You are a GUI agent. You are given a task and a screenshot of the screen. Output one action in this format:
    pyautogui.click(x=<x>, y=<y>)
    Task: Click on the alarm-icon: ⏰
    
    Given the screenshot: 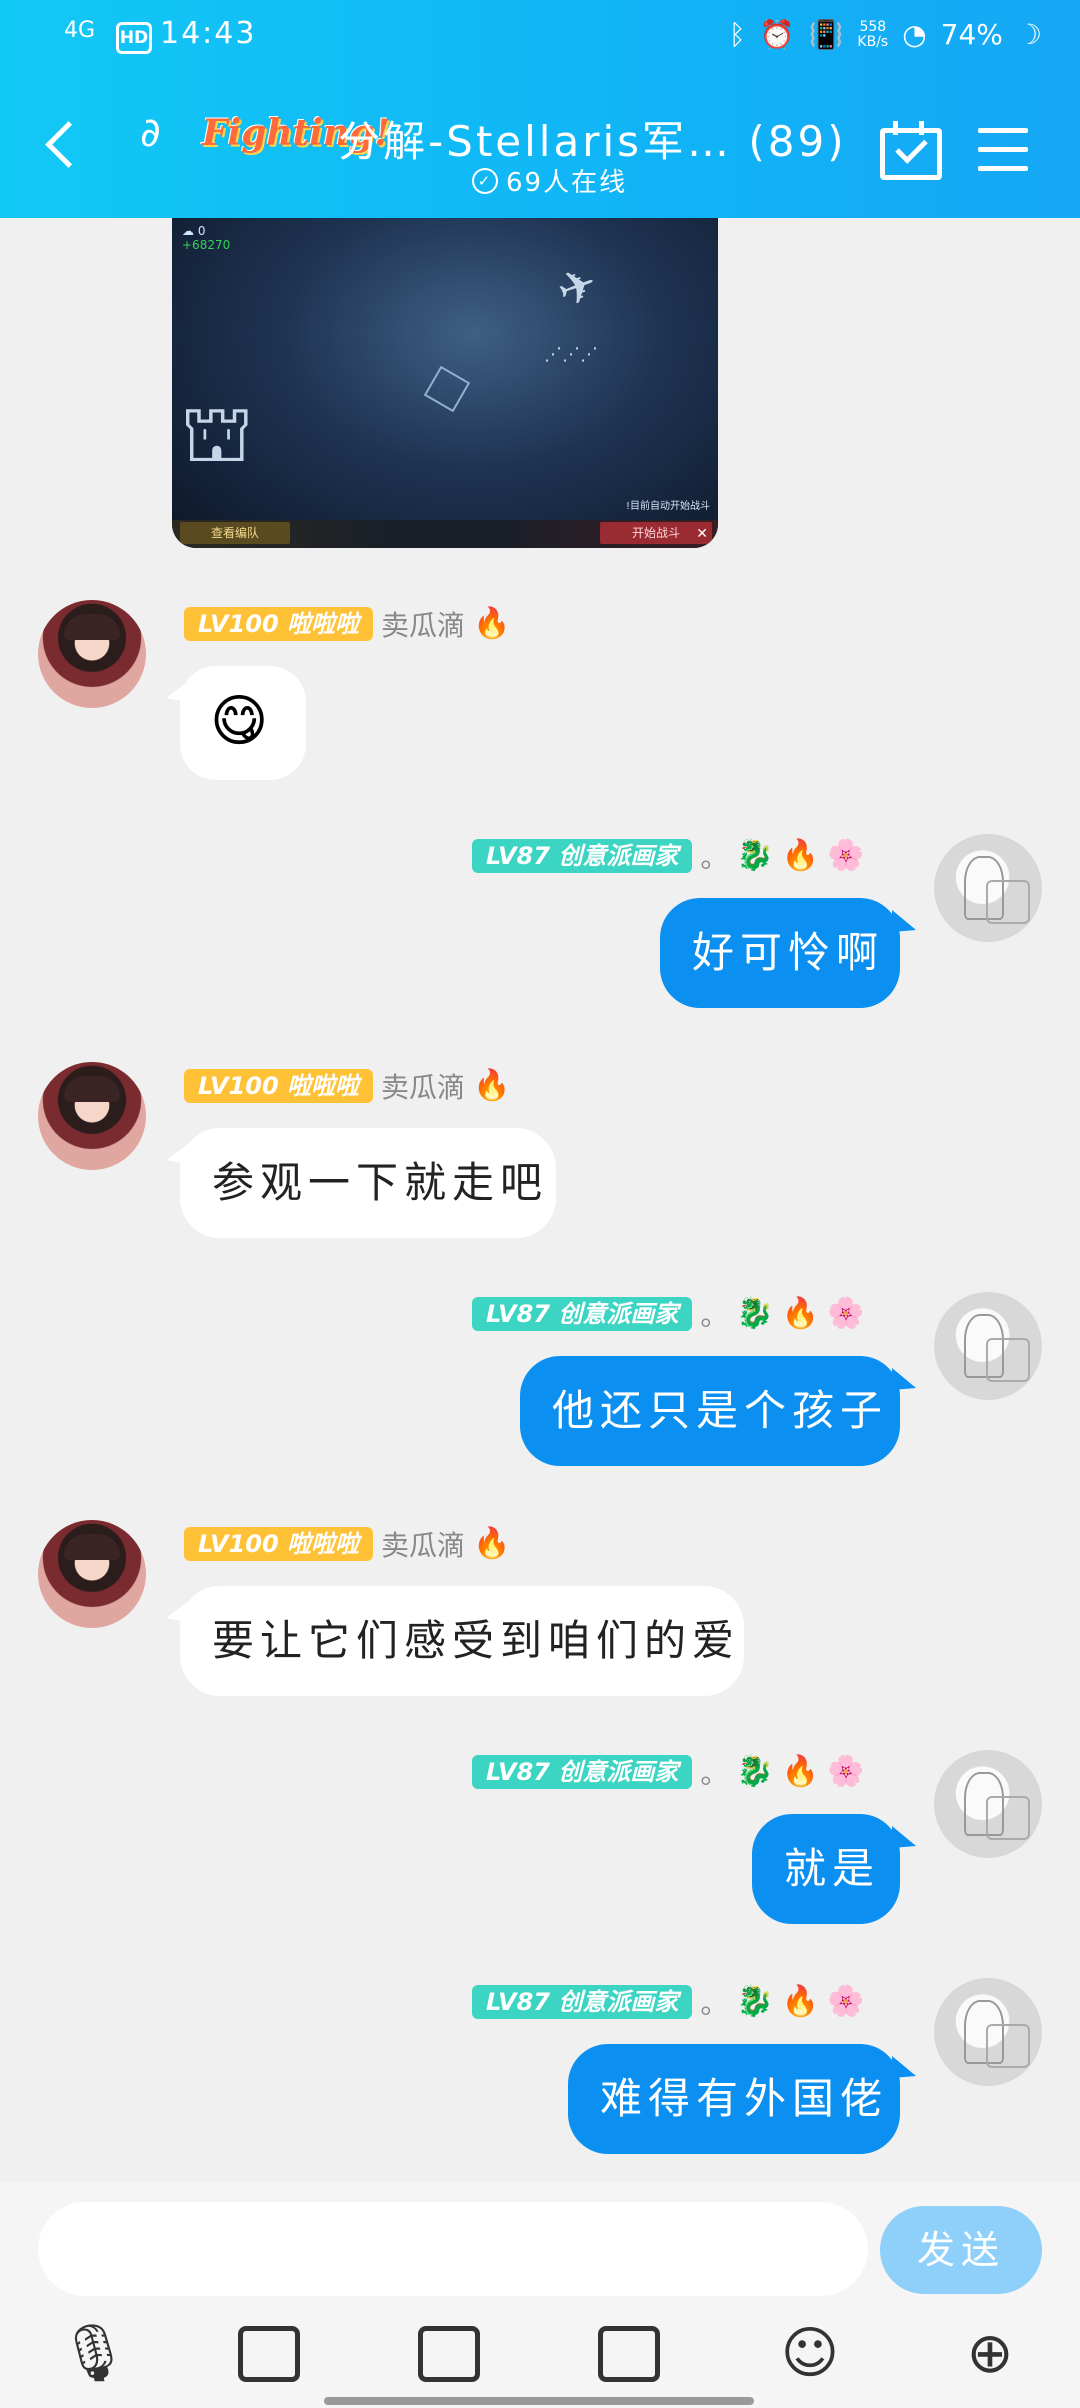 What is the action you would take?
    pyautogui.click(x=777, y=34)
    